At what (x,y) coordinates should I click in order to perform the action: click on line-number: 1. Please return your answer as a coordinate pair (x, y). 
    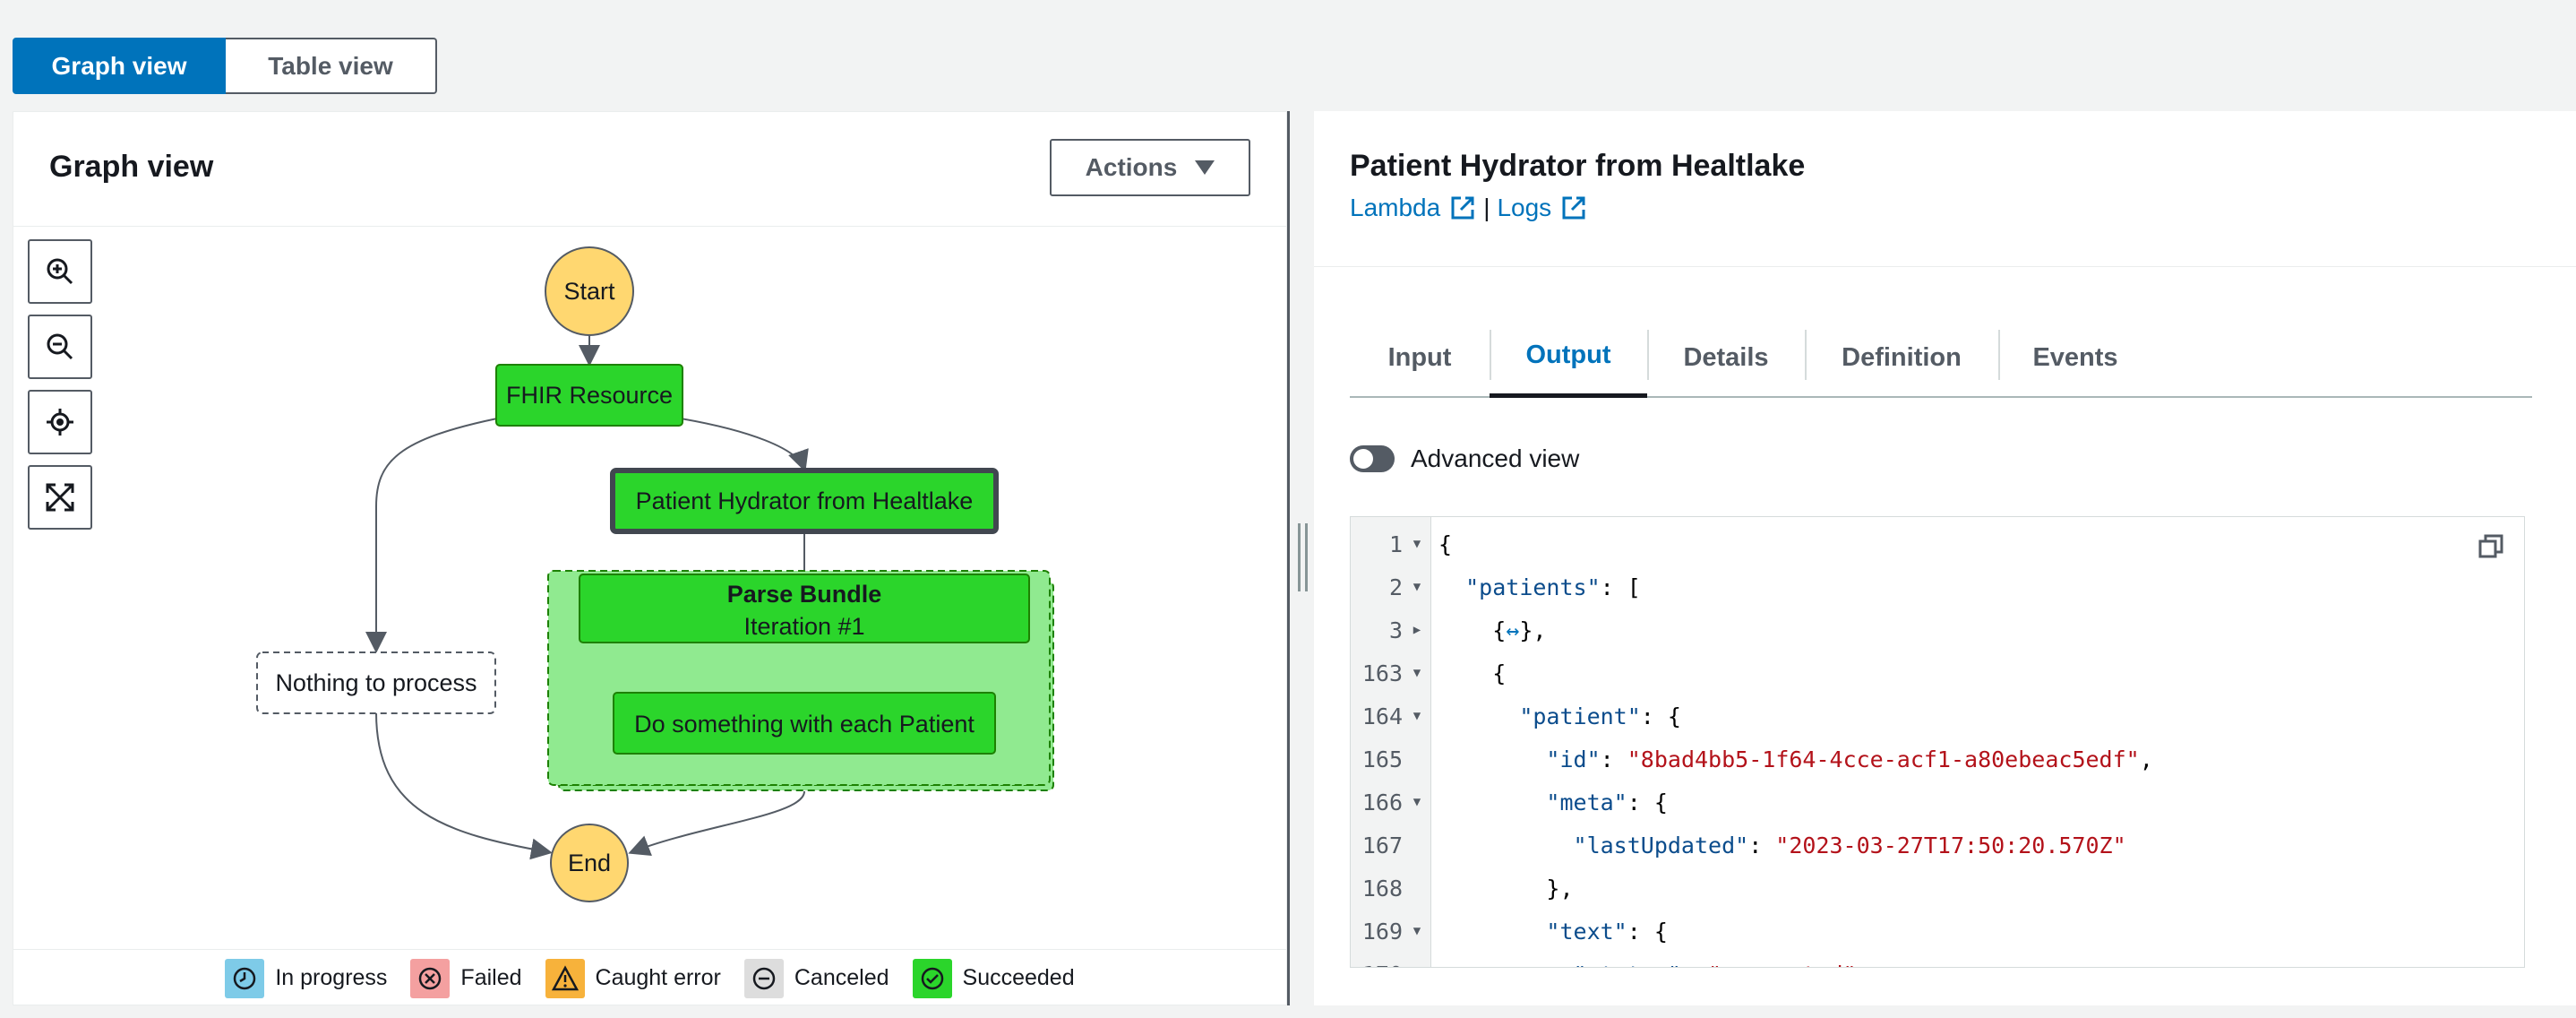
    Looking at the image, I should click on (1395, 544).